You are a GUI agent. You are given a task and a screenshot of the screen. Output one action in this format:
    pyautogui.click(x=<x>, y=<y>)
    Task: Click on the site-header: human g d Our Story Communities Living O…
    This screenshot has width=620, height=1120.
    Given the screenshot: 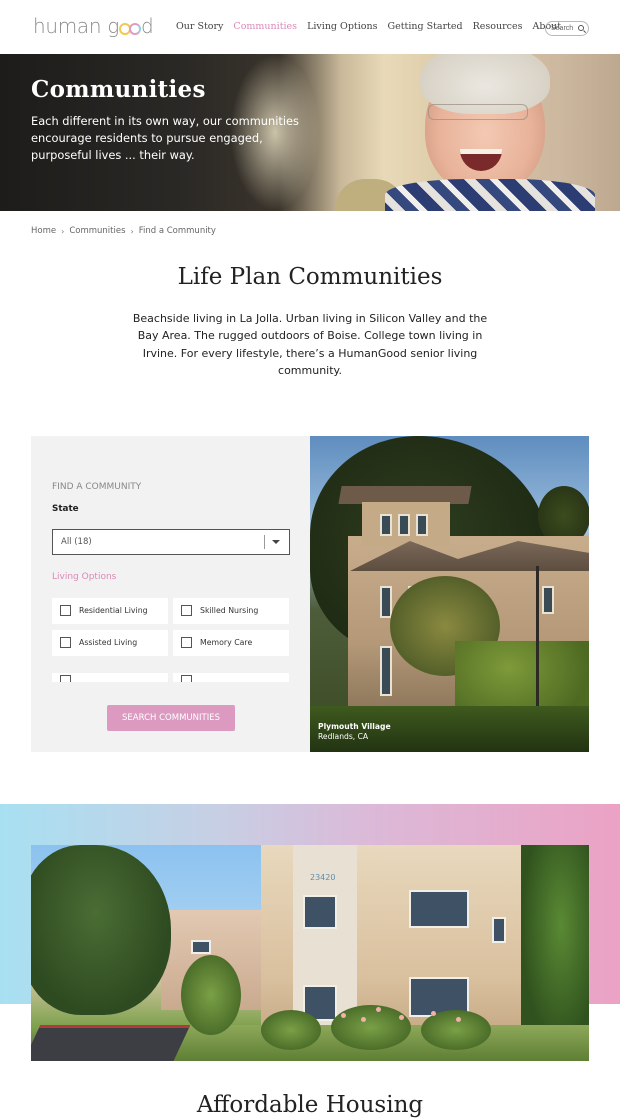 What is the action you would take?
    pyautogui.click(x=310, y=27)
    